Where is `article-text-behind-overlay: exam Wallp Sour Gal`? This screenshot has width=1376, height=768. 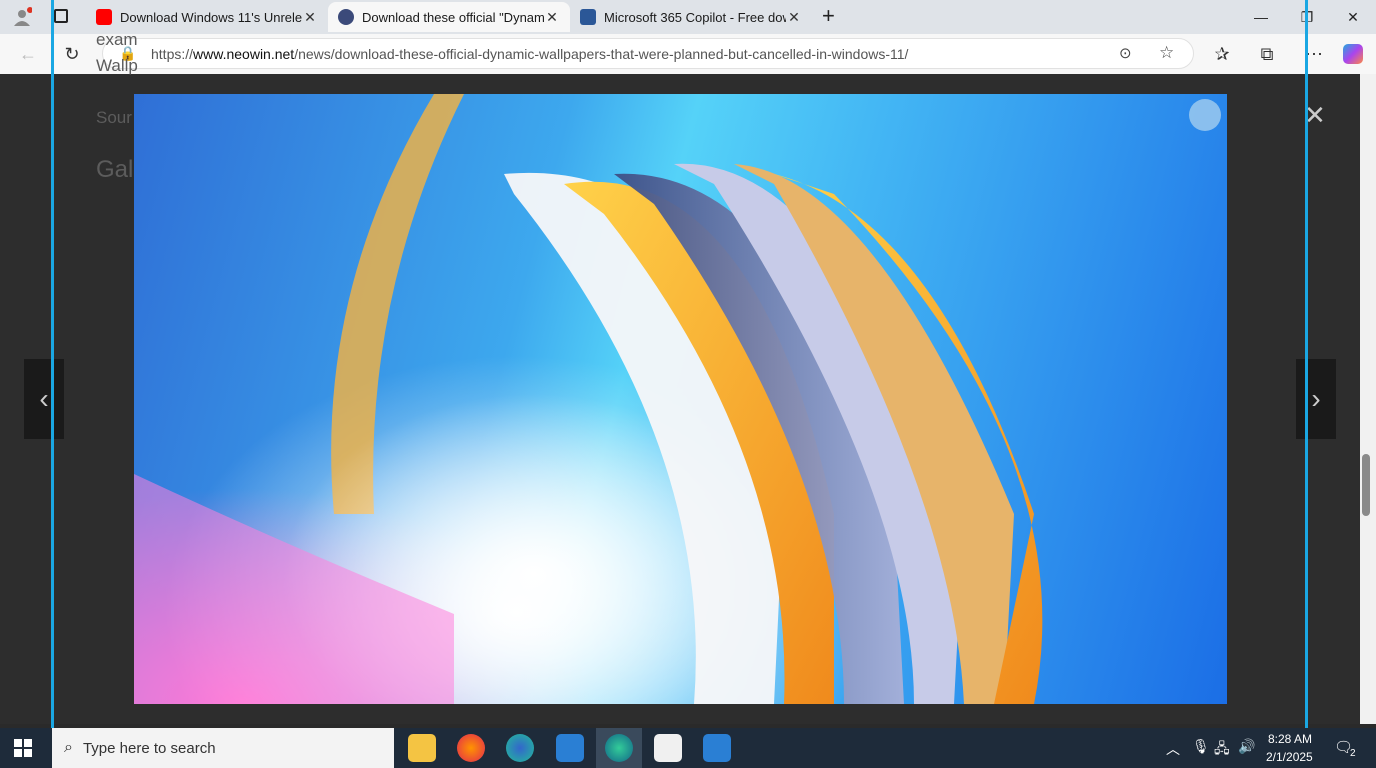 article-text-behind-overlay: exam Wallp Sour Gal is located at coordinates (117, 105).